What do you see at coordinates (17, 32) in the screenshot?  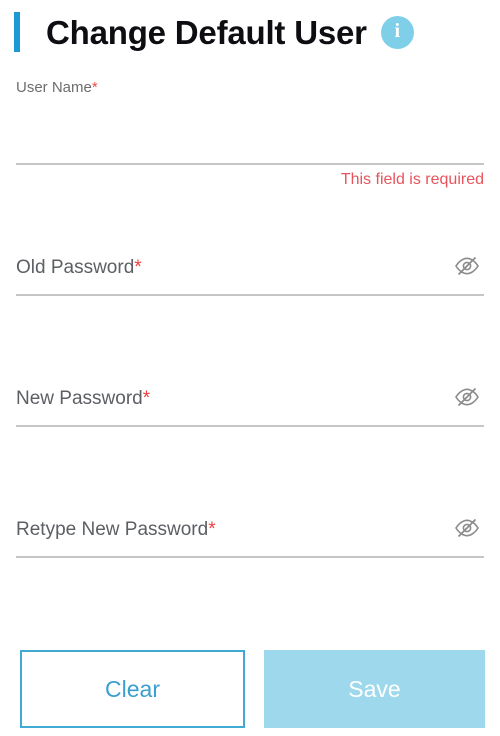 I see `title-accent-bar` at bounding box center [17, 32].